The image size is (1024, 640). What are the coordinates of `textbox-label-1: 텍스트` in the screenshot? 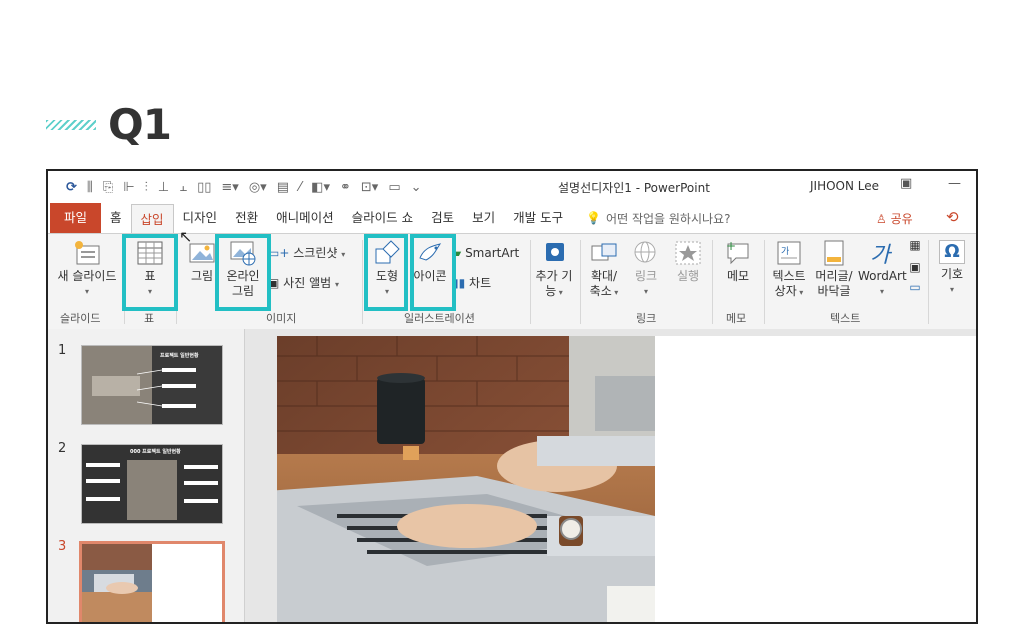 It's located at (789, 276).